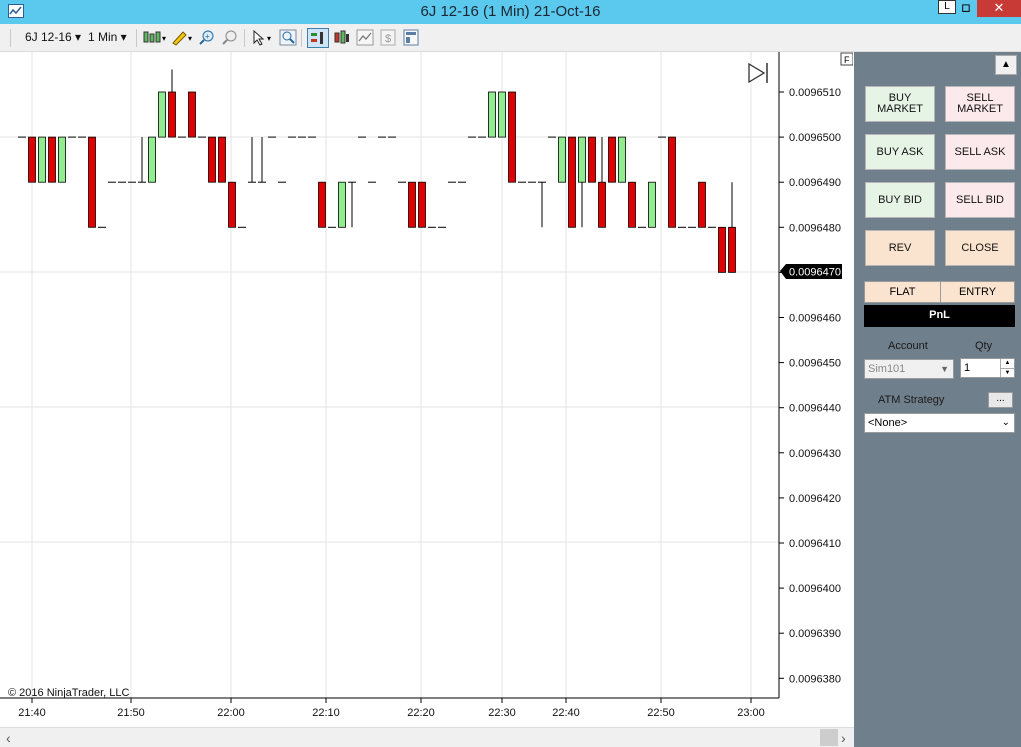  Describe the element at coordinates (231, 713) in the screenshot. I see `time-tick-label: 22:00` at that location.